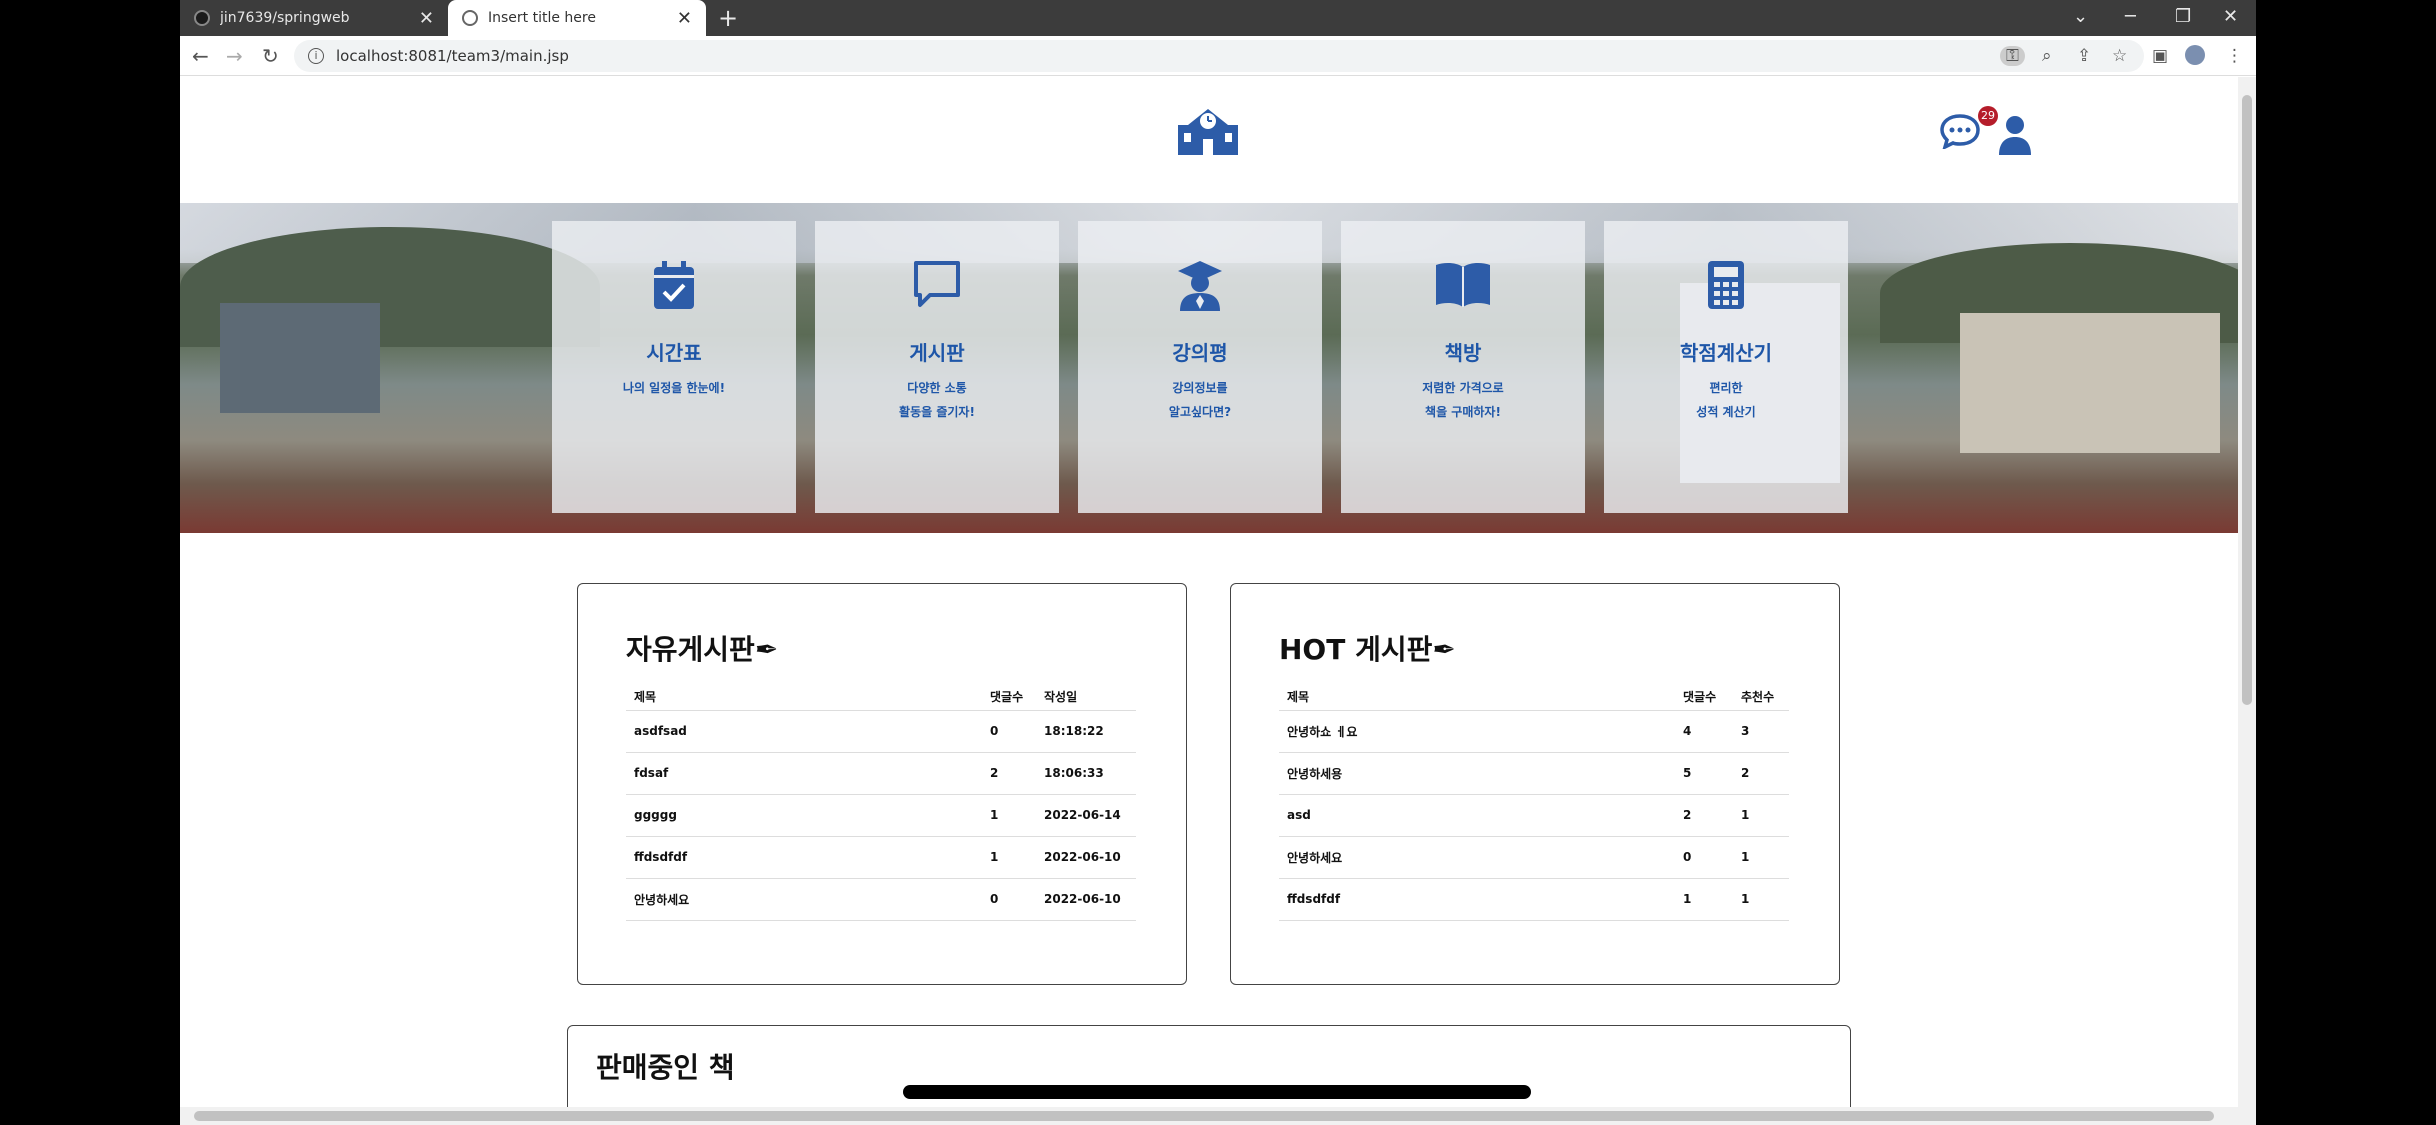  Describe the element at coordinates (2119, 56) in the screenshot. I see `bookmark-star-icon: ☆` at that location.